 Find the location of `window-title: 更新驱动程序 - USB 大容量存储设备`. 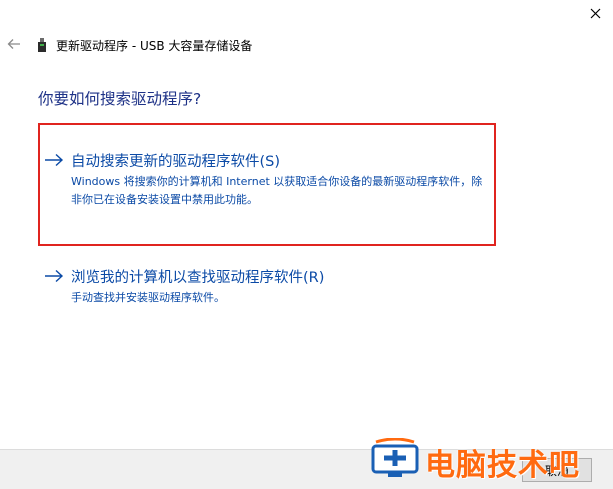

window-title: 更新驱动程序 - USB 大容量存储设备 is located at coordinates (154, 46).